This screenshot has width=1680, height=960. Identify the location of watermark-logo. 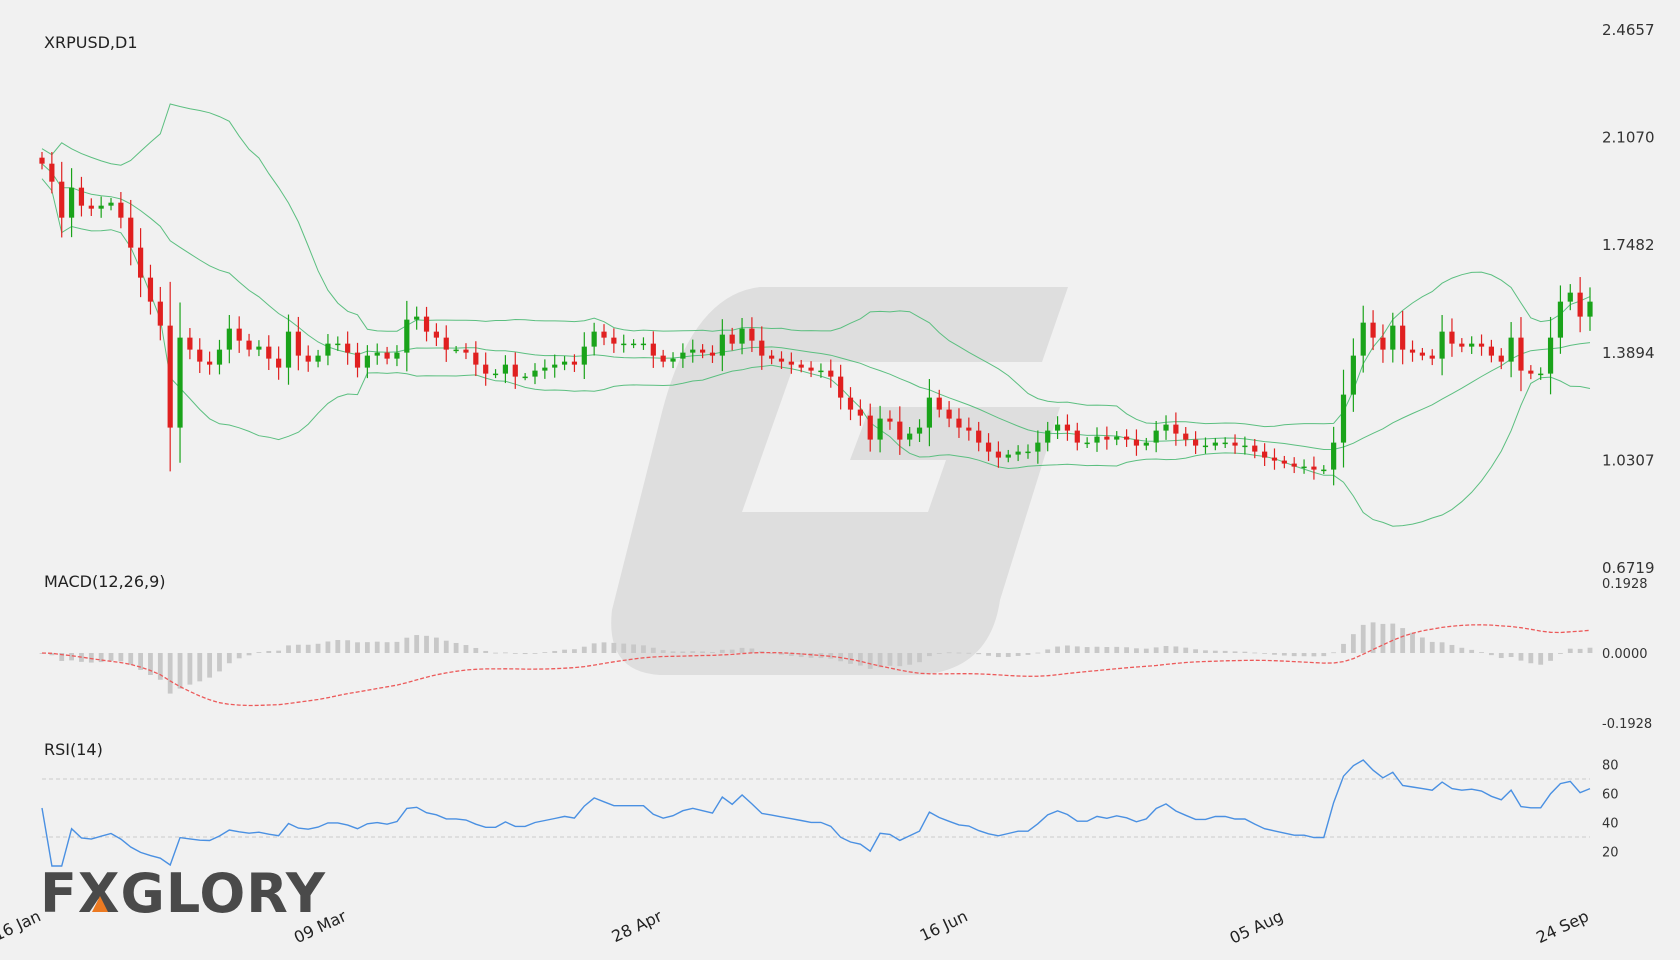
(839, 481).